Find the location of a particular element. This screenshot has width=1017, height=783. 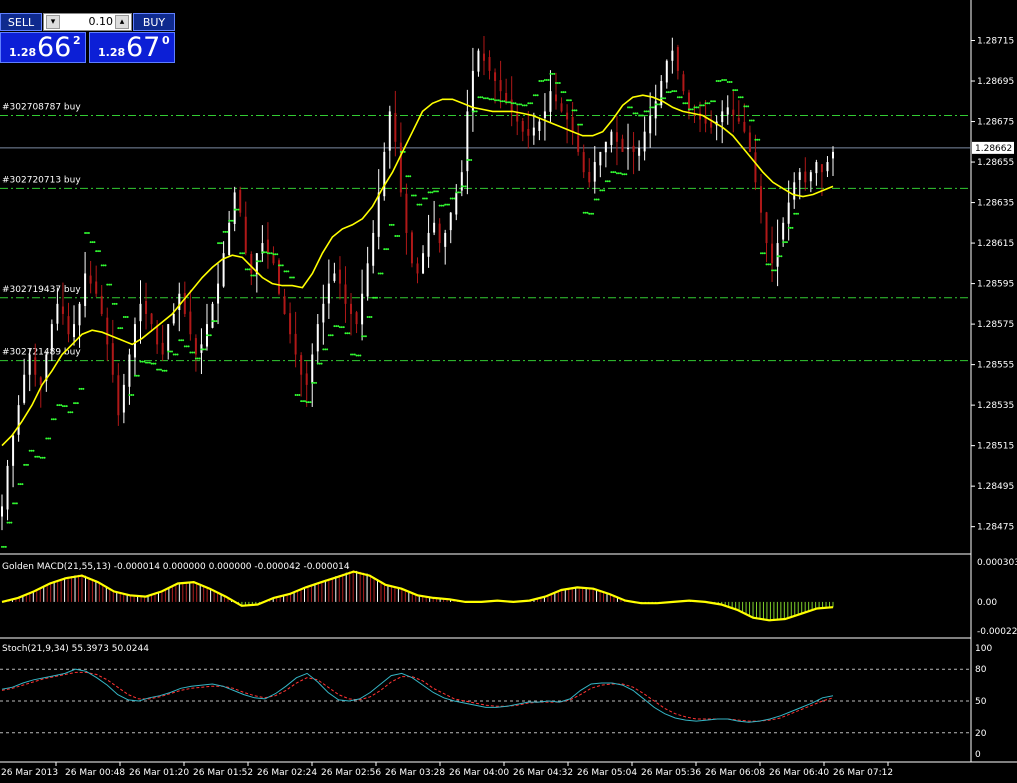

price-tick-label: 1.28515 is located at coordinates (995, 447).